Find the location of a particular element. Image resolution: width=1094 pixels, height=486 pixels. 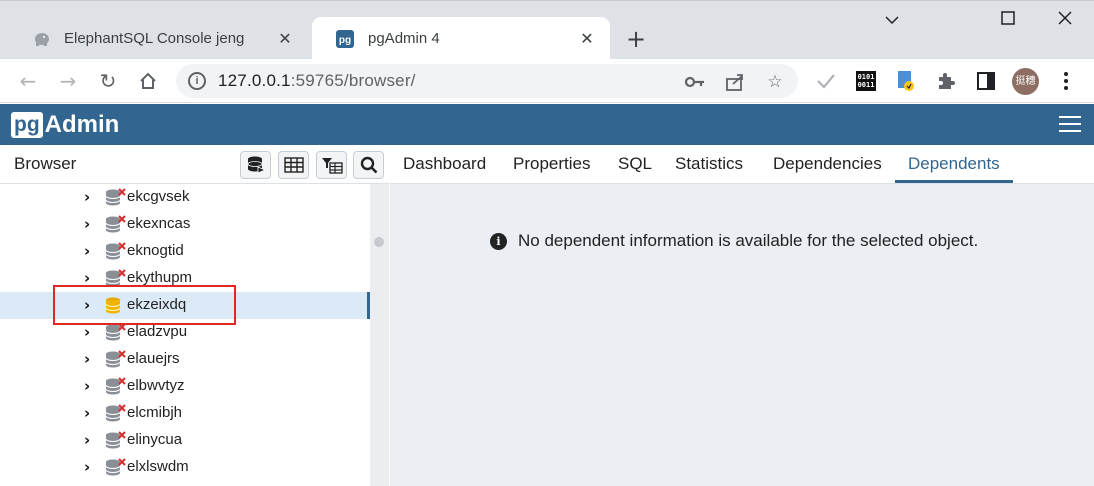

panel-title: Browser is located at coordinates (45, 163).